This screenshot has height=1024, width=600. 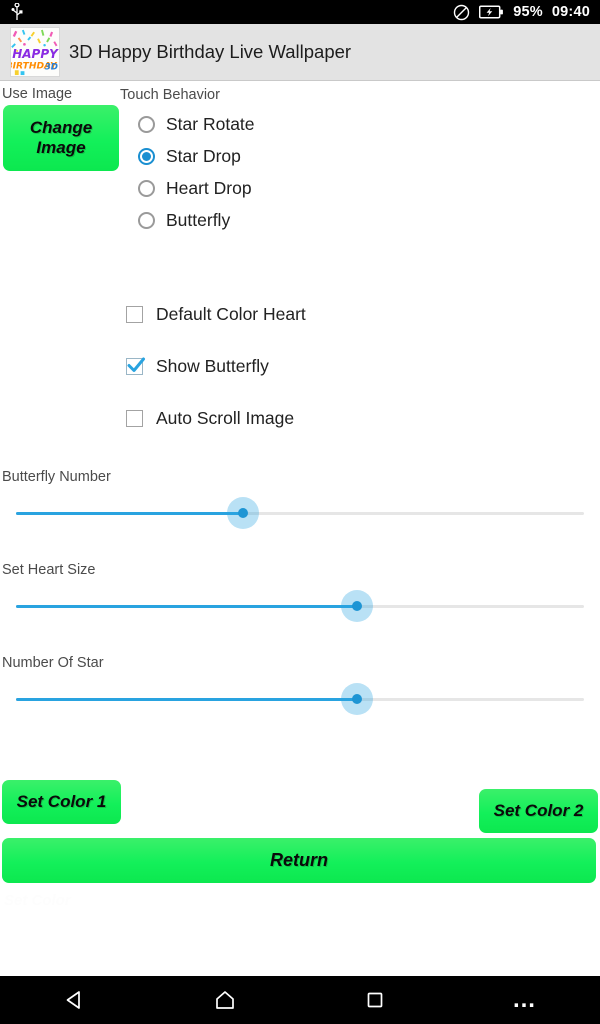 What do you see at coordinates (570, 11) in the screenshot?
I see `status-bar-clock: 09:40` at bounding box center [570, 11].